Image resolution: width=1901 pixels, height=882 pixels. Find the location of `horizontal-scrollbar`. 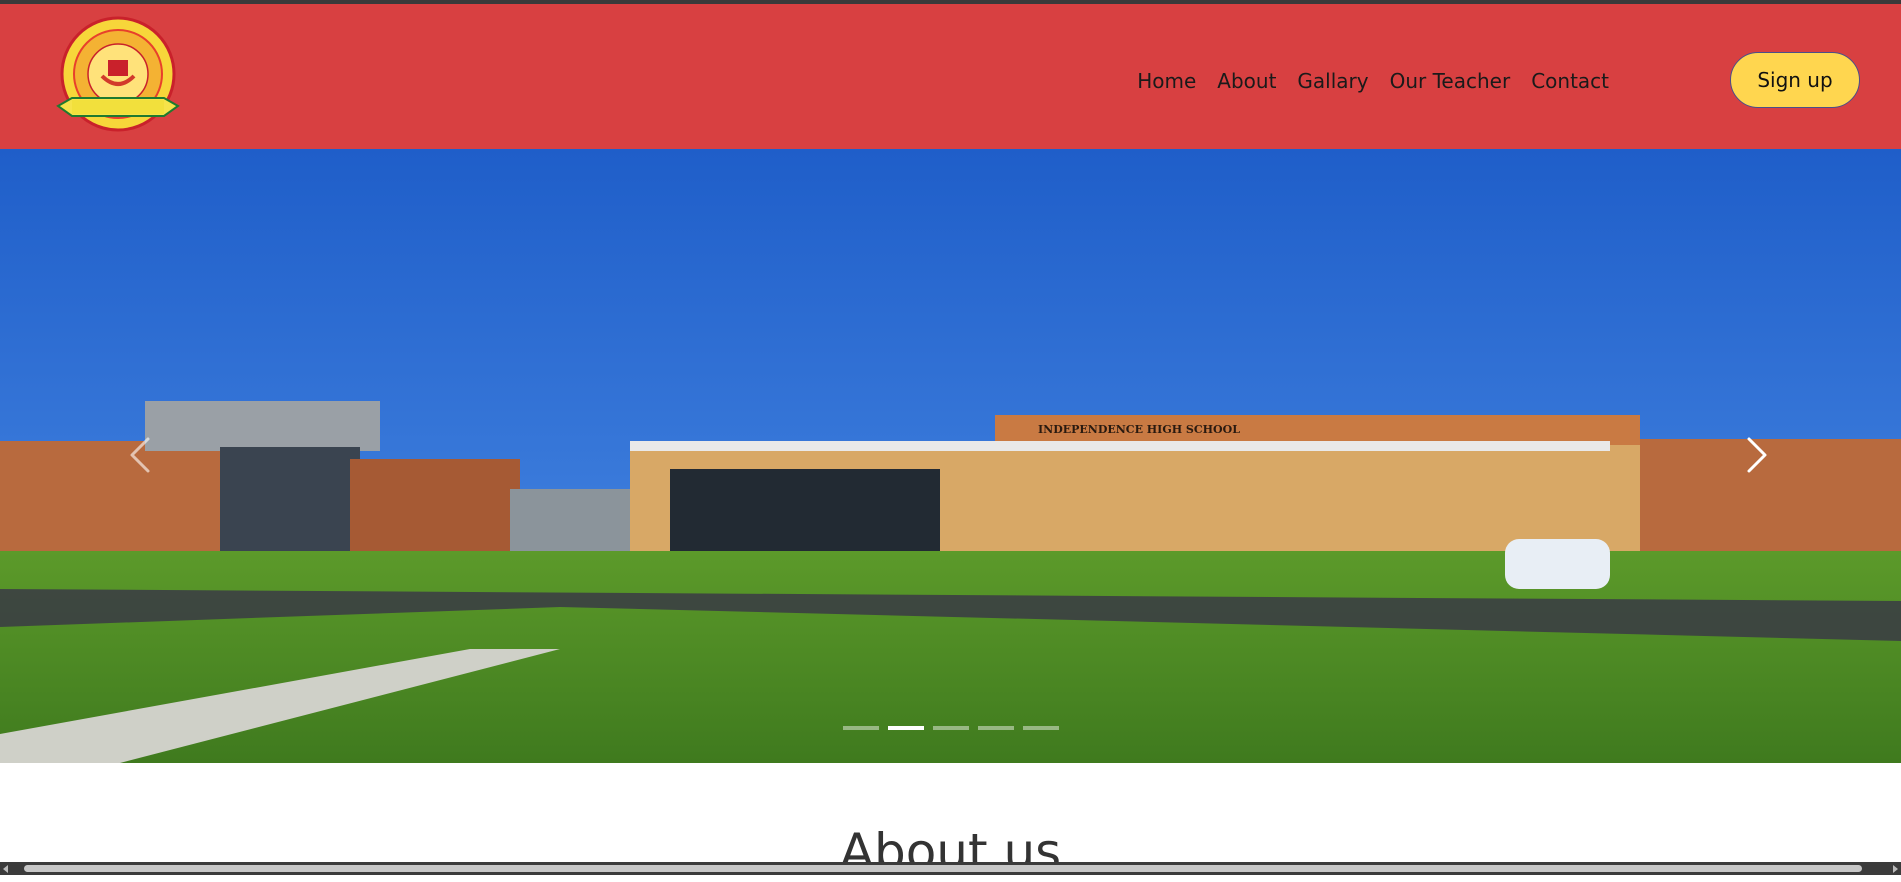

horizontal-scrollbar is located at coordinates (950, 868).